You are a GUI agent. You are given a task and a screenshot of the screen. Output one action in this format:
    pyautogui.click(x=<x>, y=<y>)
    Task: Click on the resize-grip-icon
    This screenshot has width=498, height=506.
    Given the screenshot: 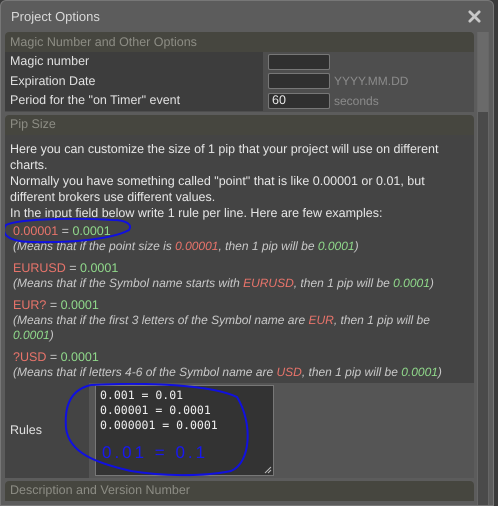 What is the action you would take?
    pyautogui.click(x=268, y=470)
    